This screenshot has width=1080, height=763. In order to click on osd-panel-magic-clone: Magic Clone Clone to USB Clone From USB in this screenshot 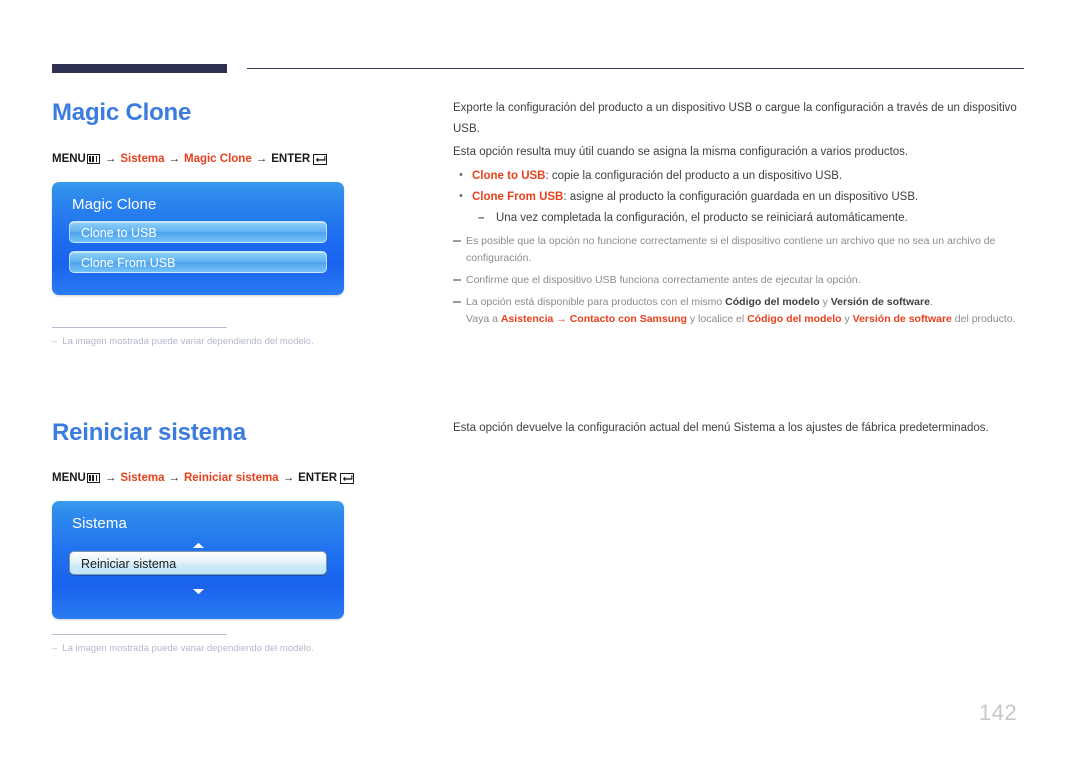, I will do `click(198, 238)`.